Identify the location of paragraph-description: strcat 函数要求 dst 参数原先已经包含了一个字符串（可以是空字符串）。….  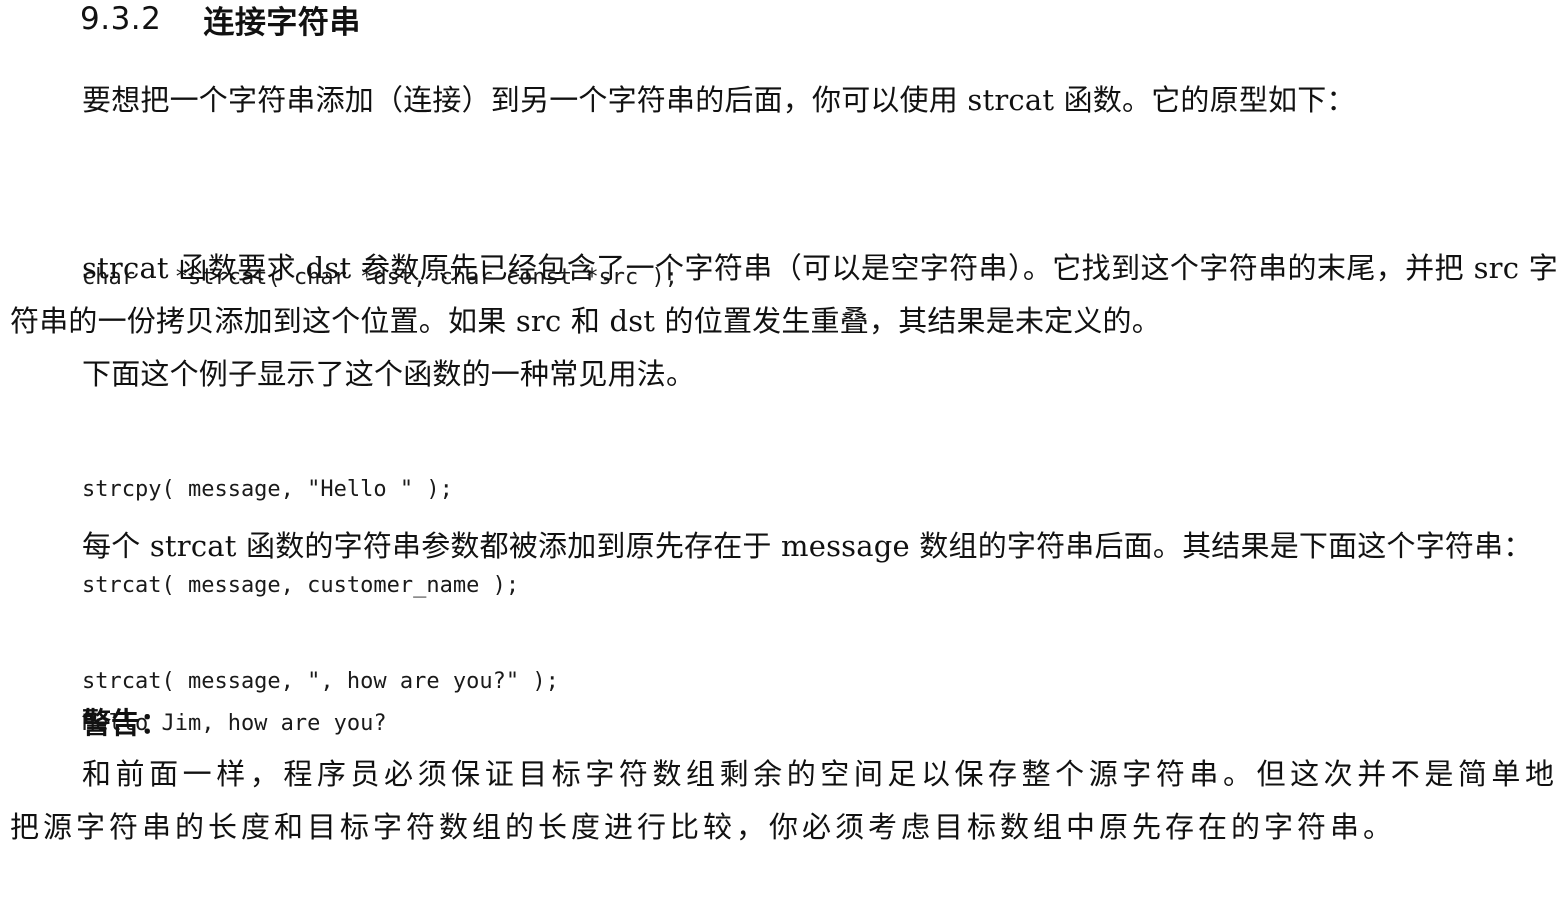
(784, 294).